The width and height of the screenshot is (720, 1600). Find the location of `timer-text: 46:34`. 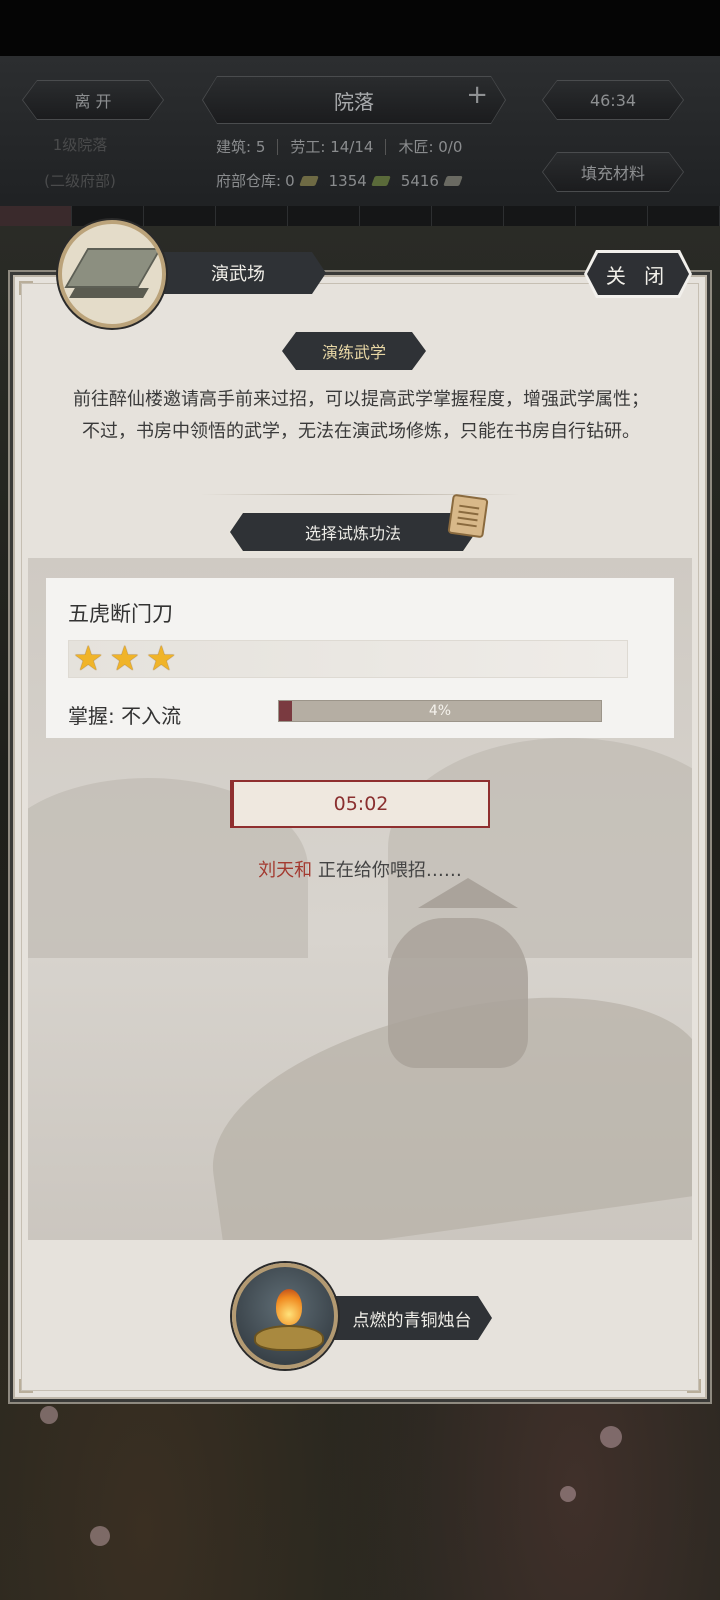

timer-text: 46:34 is located at coordinates (613, 100).